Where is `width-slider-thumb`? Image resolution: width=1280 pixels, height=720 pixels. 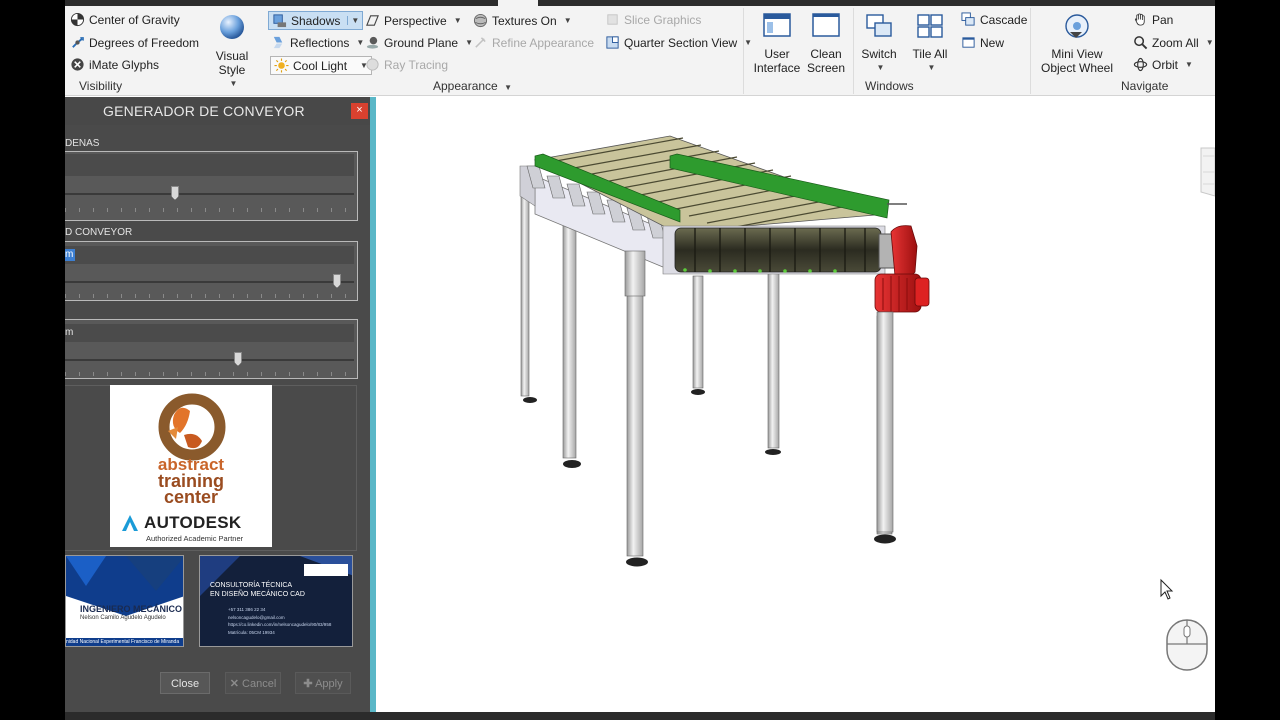 width-slider-thumb is located at coordinates (238, 359).